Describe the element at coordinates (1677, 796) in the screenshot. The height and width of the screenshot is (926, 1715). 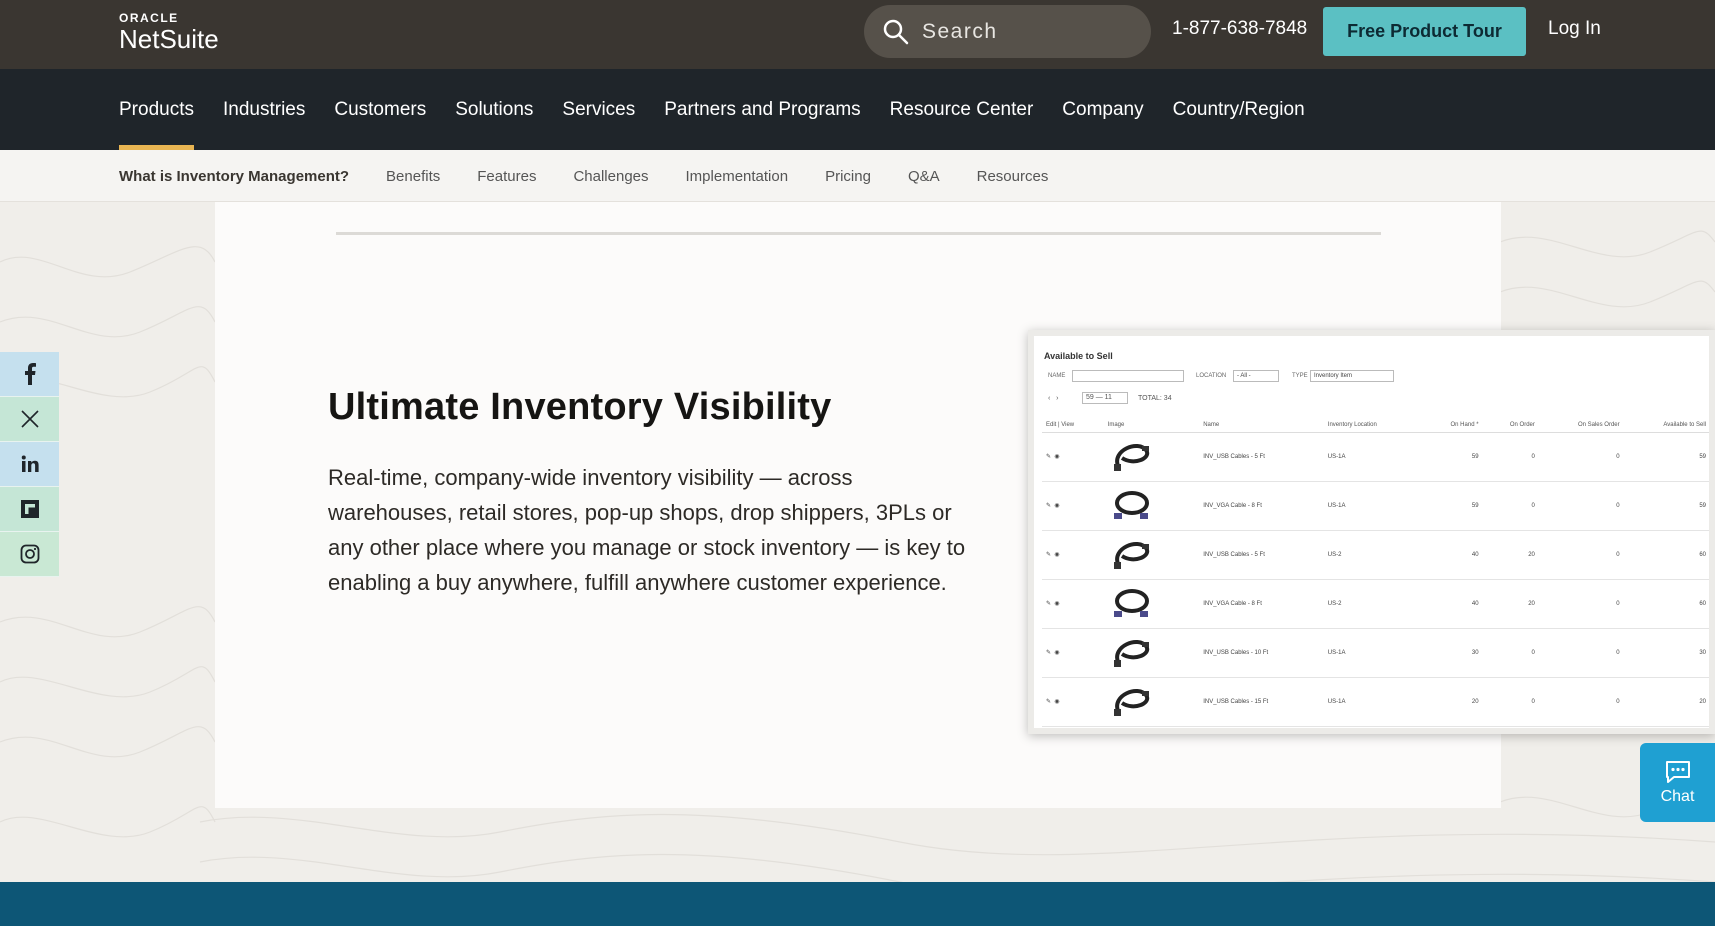
I see `chat-label: Chat` at that location.